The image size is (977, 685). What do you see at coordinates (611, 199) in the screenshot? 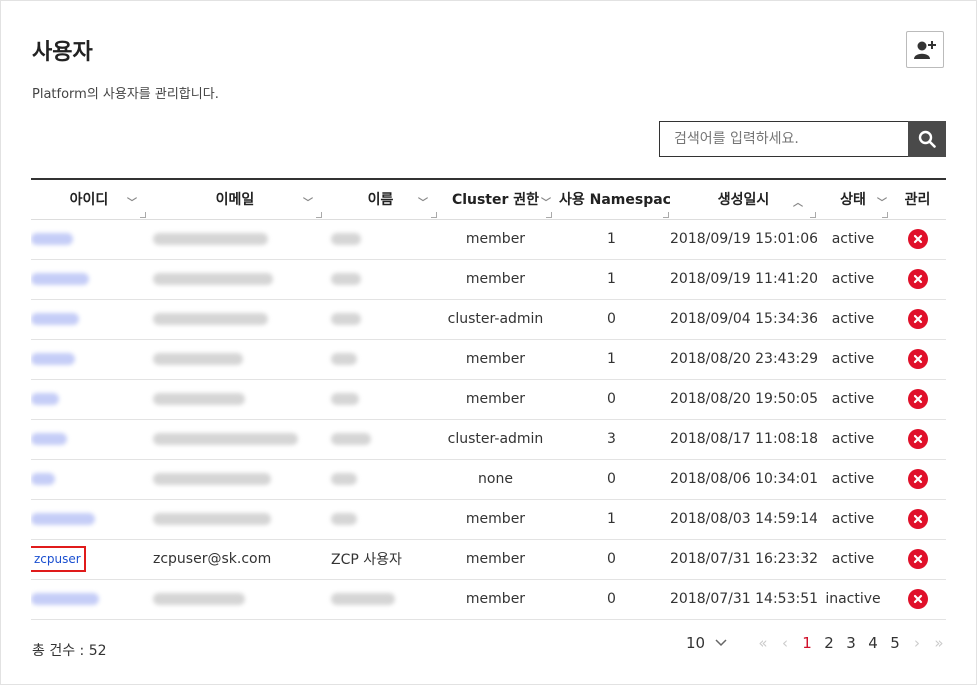
I see `col-header-namespace: 사용 Namespace` at bounding box center [611, 199].